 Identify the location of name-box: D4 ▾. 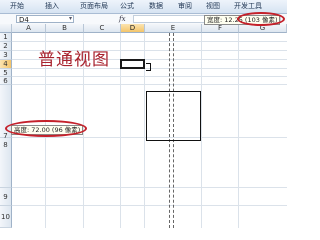
(45, 19).